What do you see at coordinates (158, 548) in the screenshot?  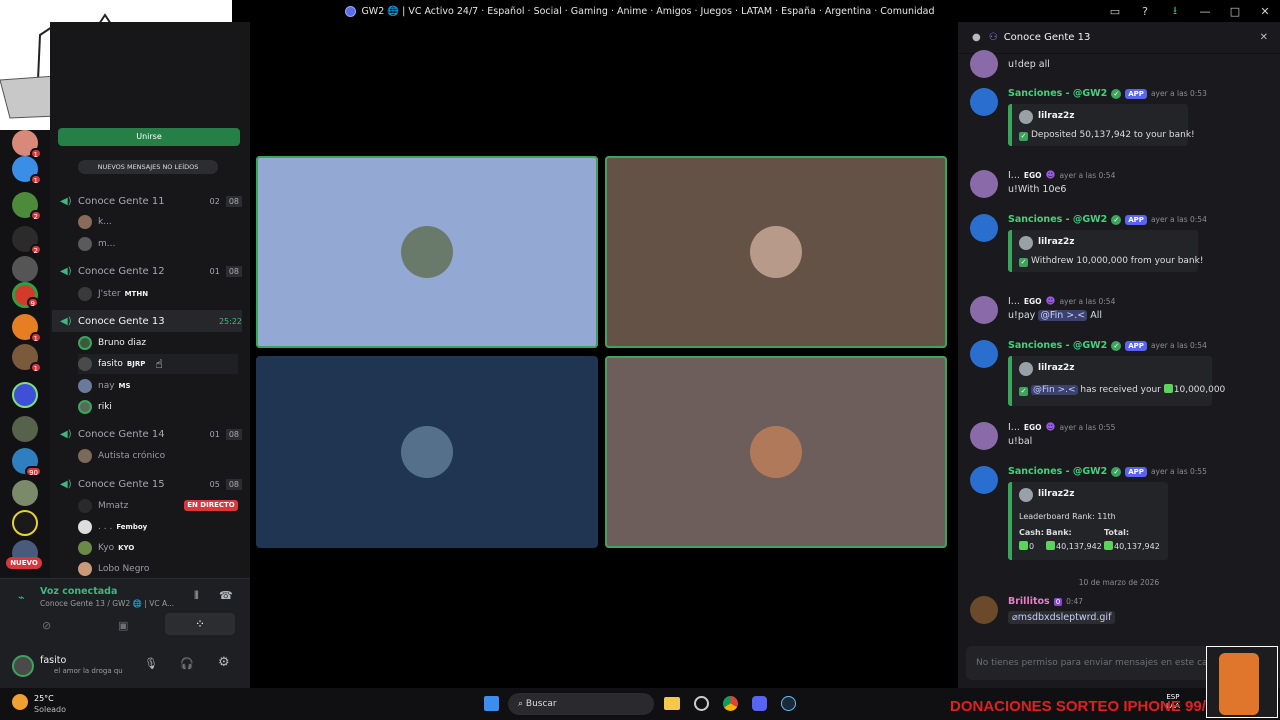 I see `voice-user: Kyo KYO` at bounding box center [158, 548].